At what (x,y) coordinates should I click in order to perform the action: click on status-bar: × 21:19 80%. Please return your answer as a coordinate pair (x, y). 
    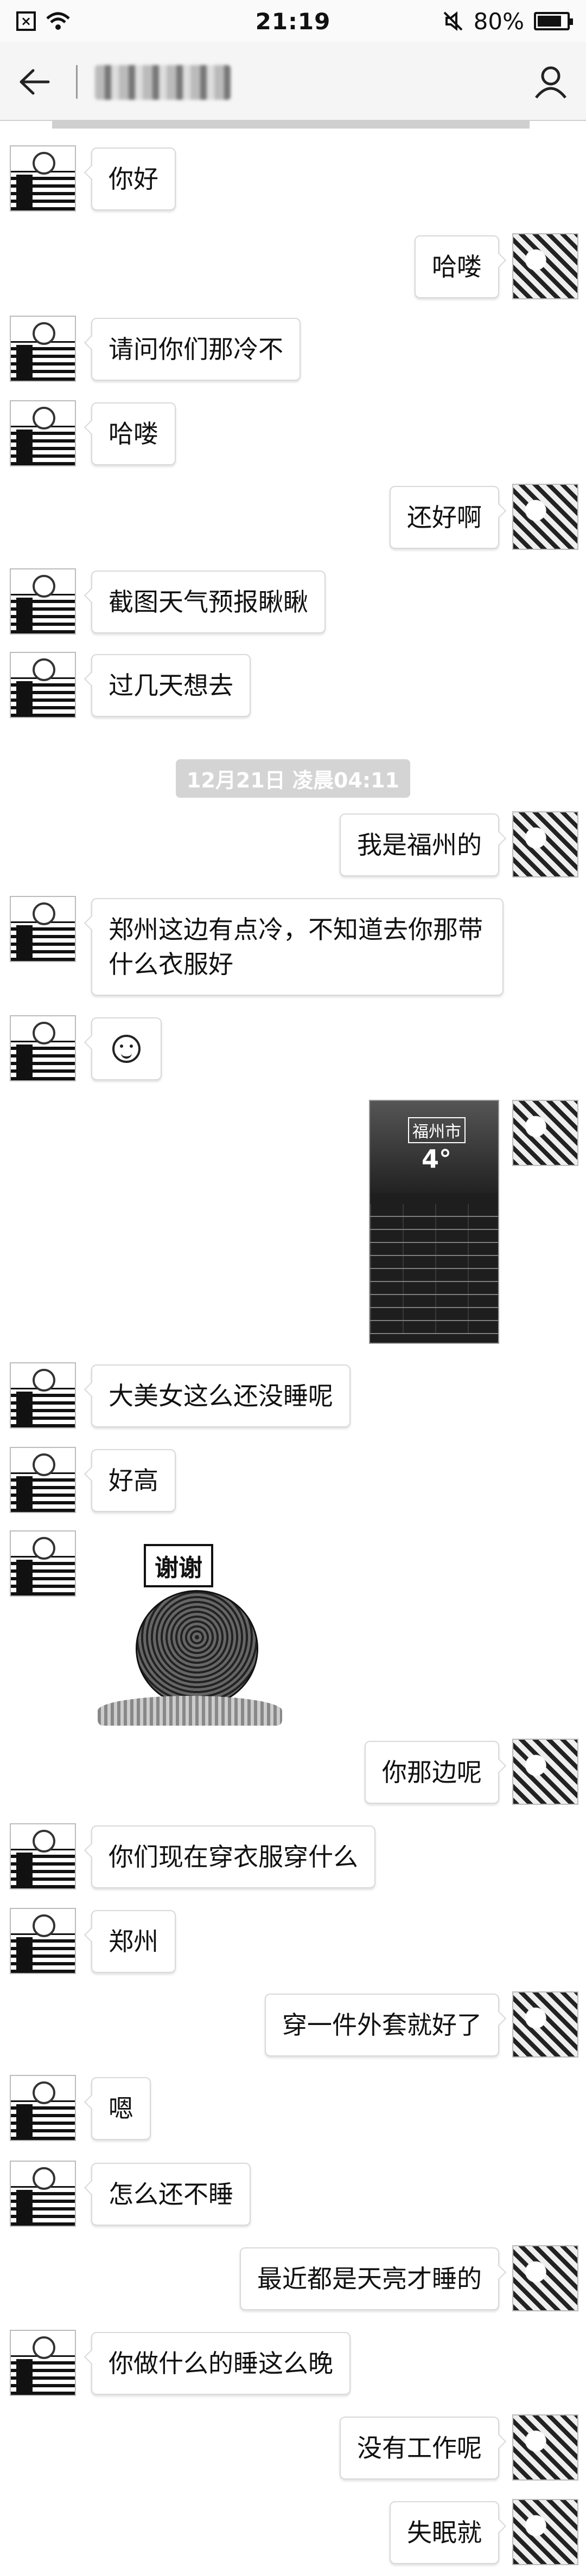
    Looking at the image, I should click on (293, 21).